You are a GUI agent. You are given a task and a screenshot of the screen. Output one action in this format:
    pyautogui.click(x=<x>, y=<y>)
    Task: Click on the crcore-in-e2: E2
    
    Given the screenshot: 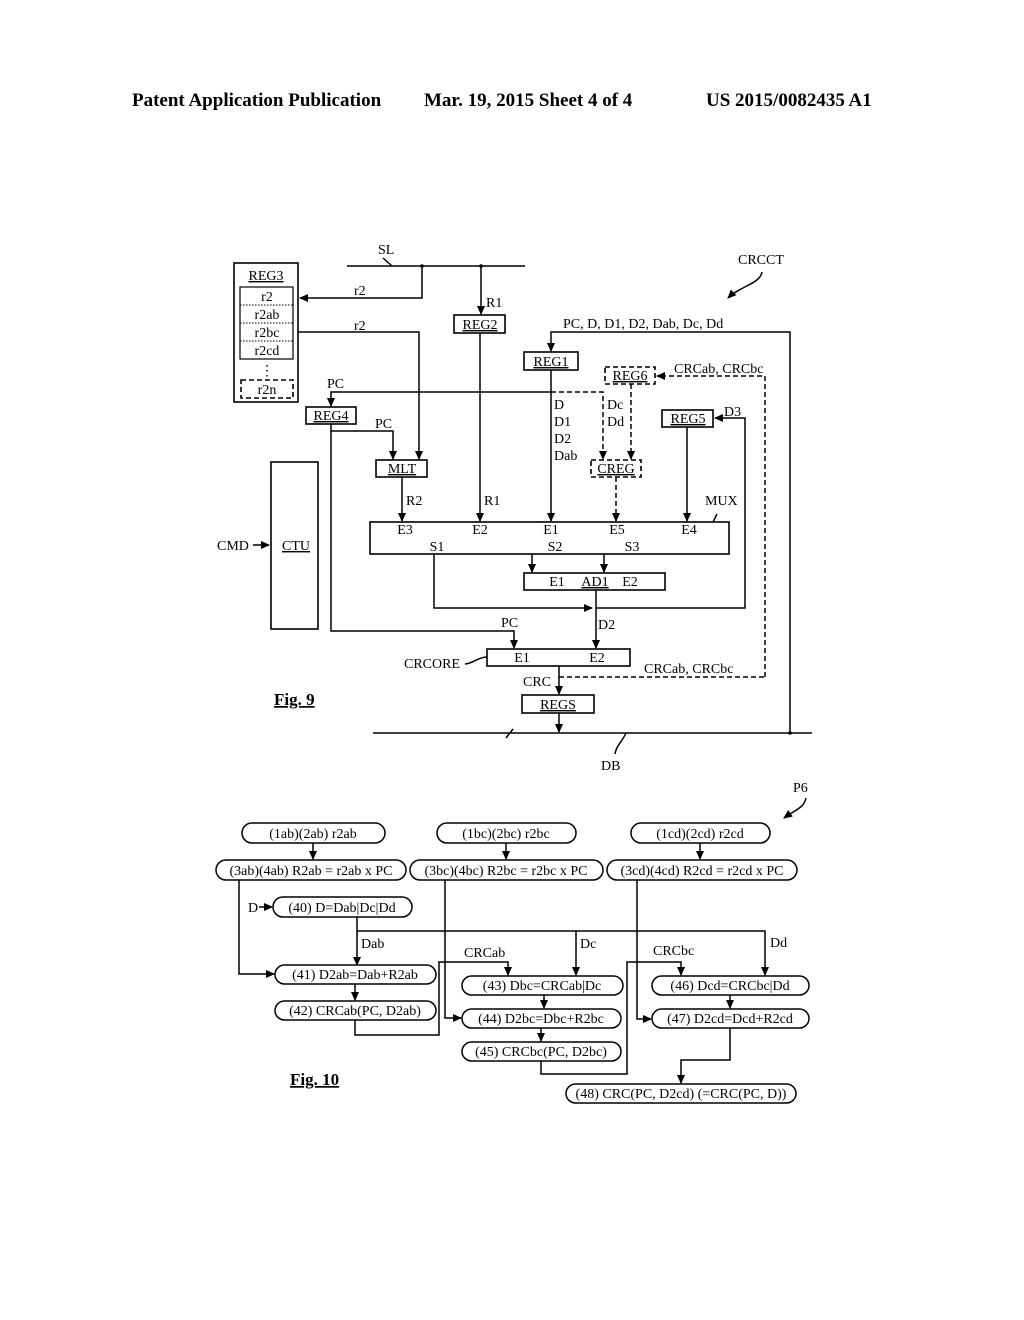 What is the action you would take?
    pyautogui.click(x=597, y=658)
    